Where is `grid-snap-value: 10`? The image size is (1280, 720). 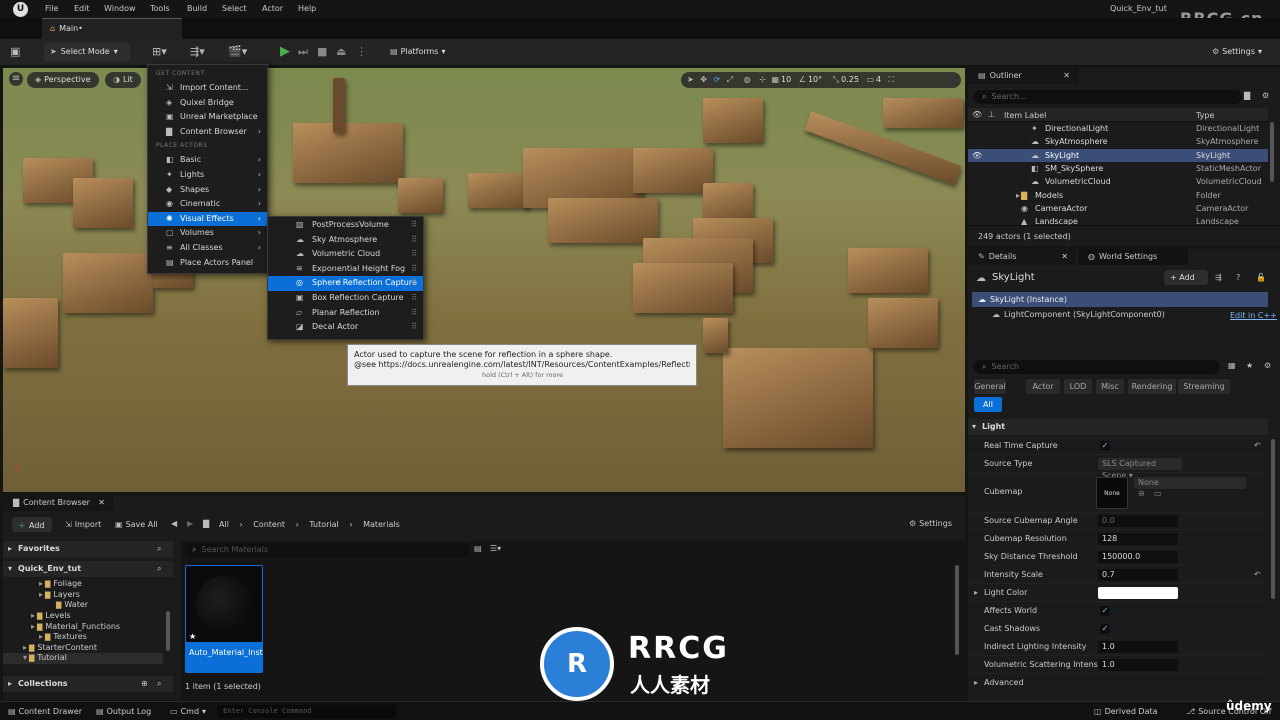
grid-snap-value: 10 is located at coordinates (786, 79).